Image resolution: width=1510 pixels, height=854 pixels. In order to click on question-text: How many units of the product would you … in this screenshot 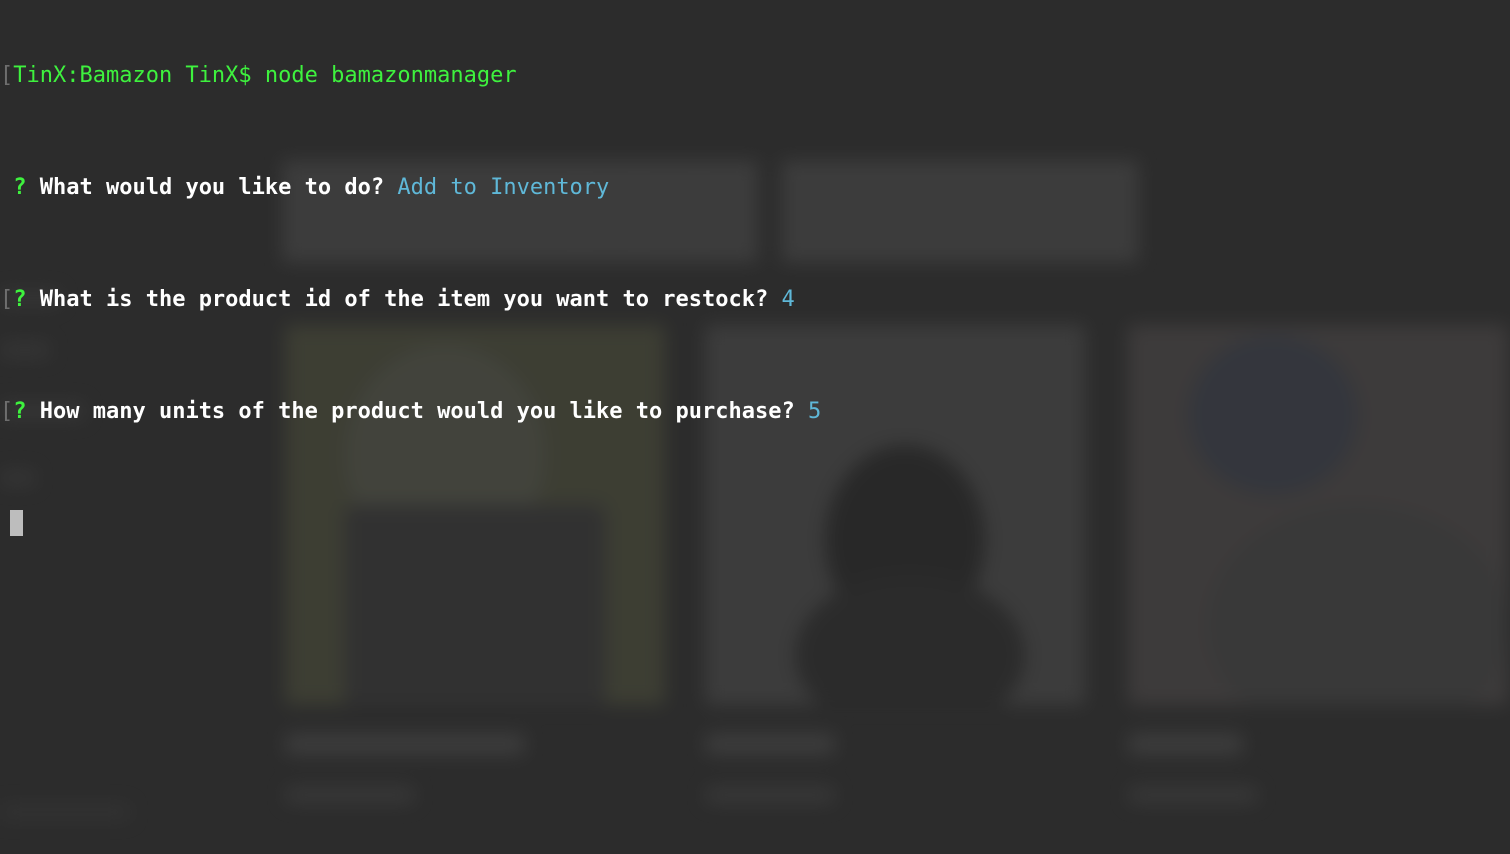, I will do `click(417, 411)`.